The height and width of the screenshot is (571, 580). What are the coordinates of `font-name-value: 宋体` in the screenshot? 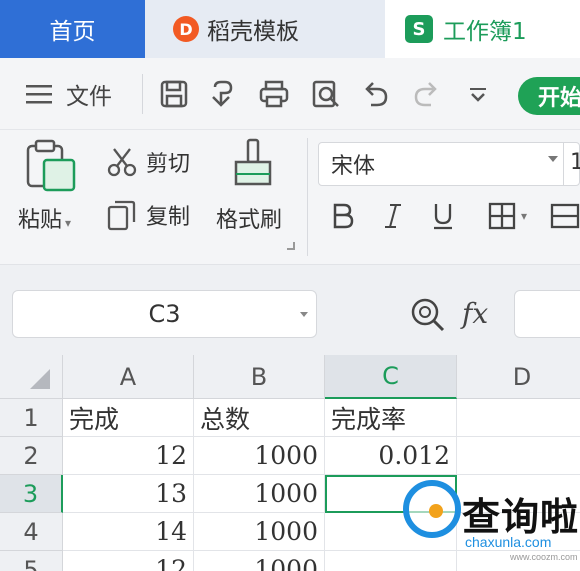 It's located at (353, 166).